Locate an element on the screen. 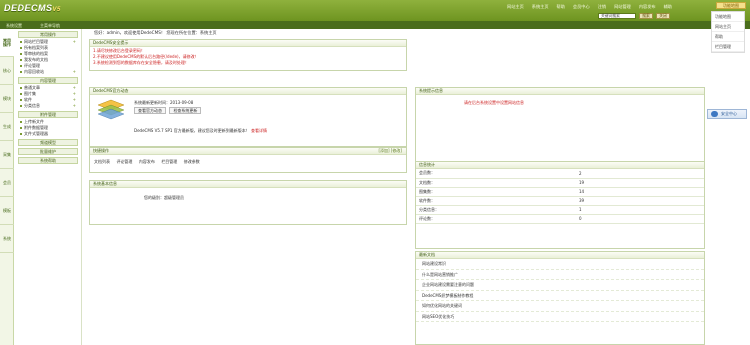  vtab-generate: 生成 is located at coordinates (7, 127).